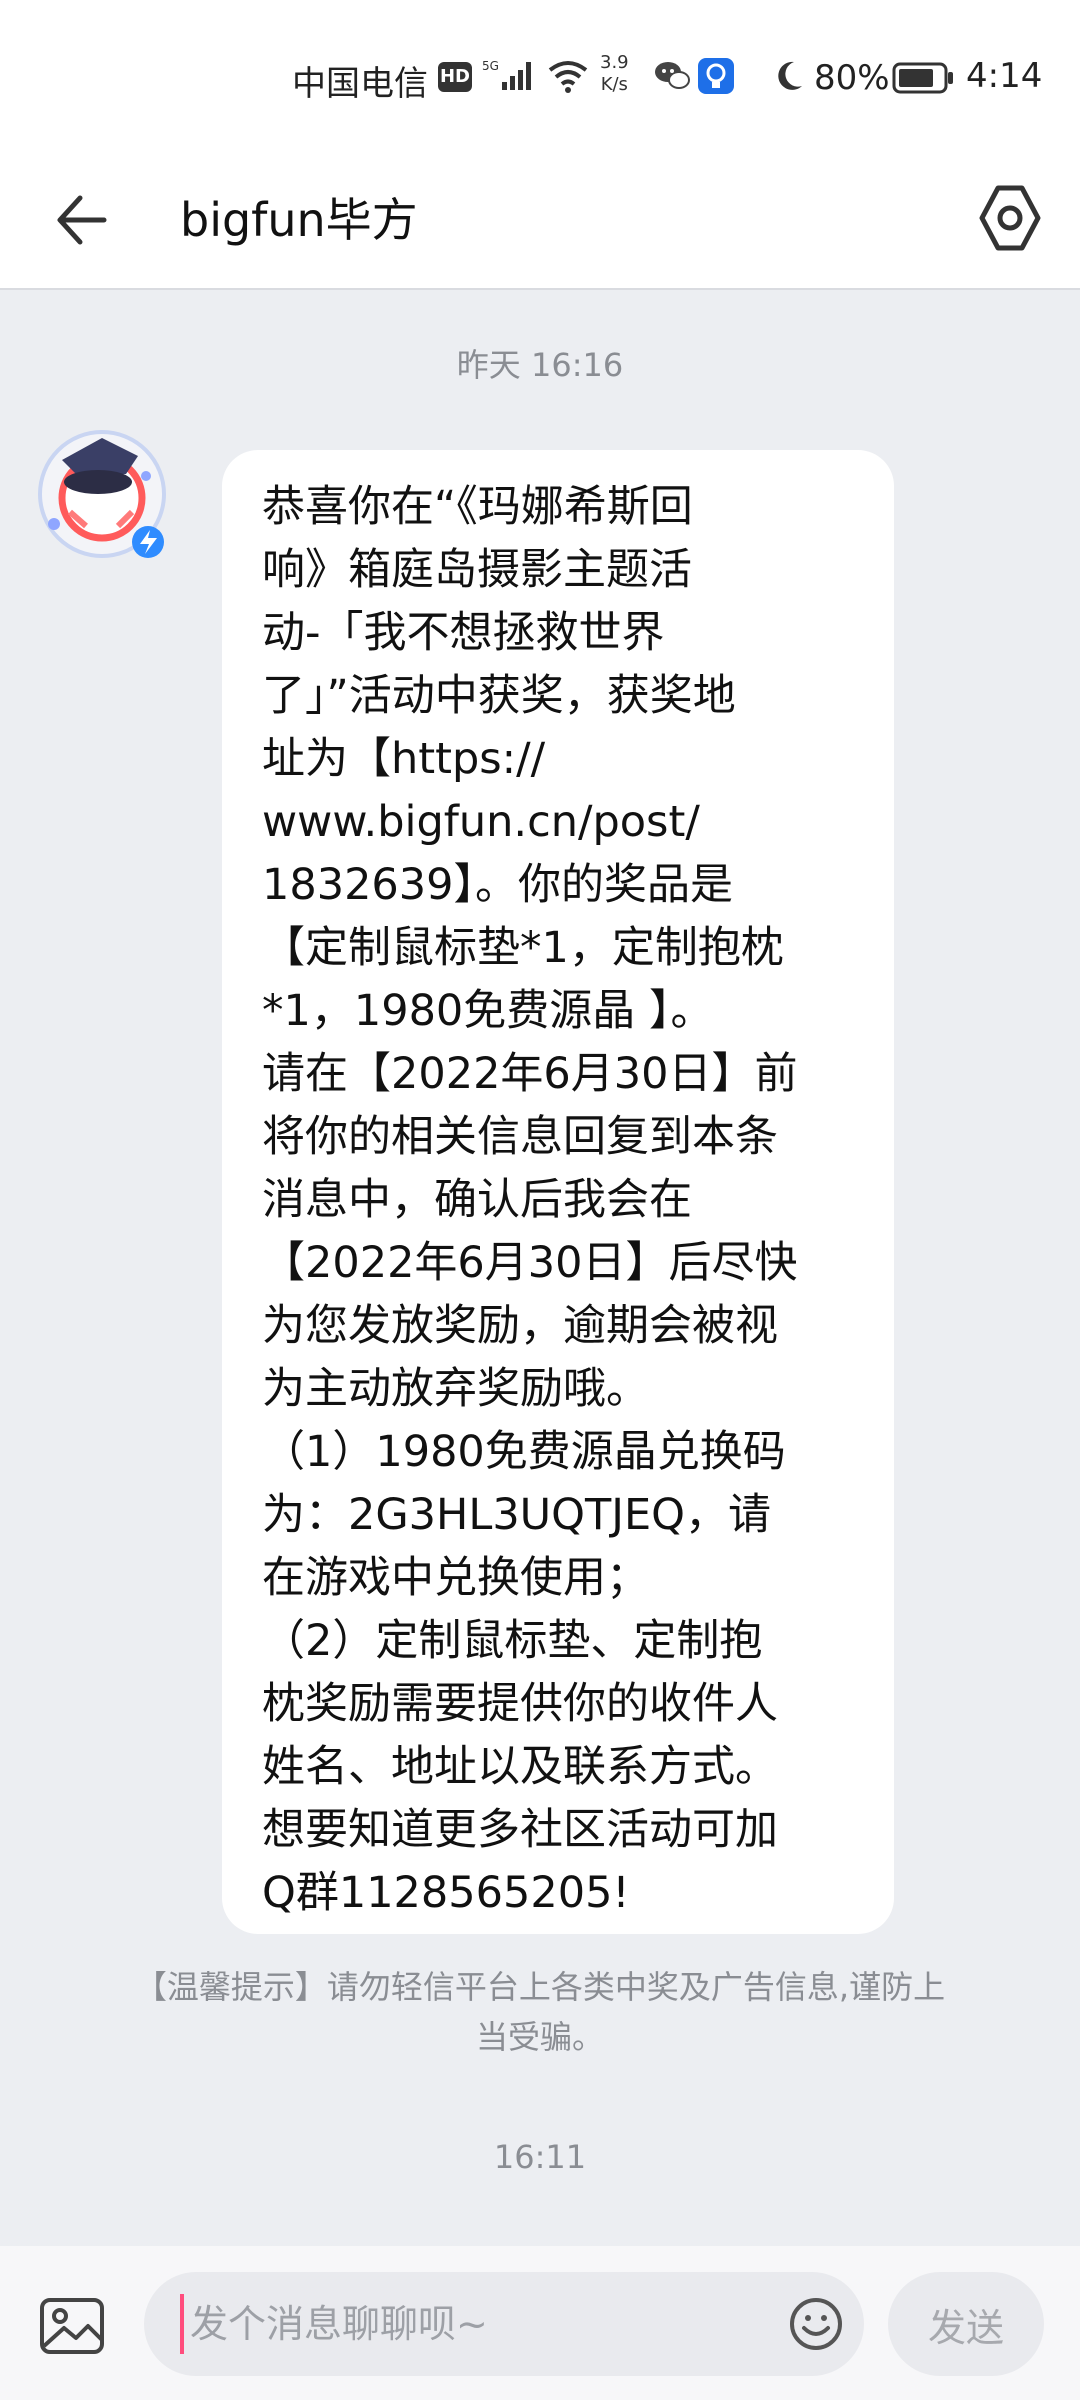 This screenshot has height=2400, width=1080. What do you see at coordinates (463, 633) in the screenshot?
I see `message-line: 动-「我不想拯救世界` at bounding box center [463, 633].